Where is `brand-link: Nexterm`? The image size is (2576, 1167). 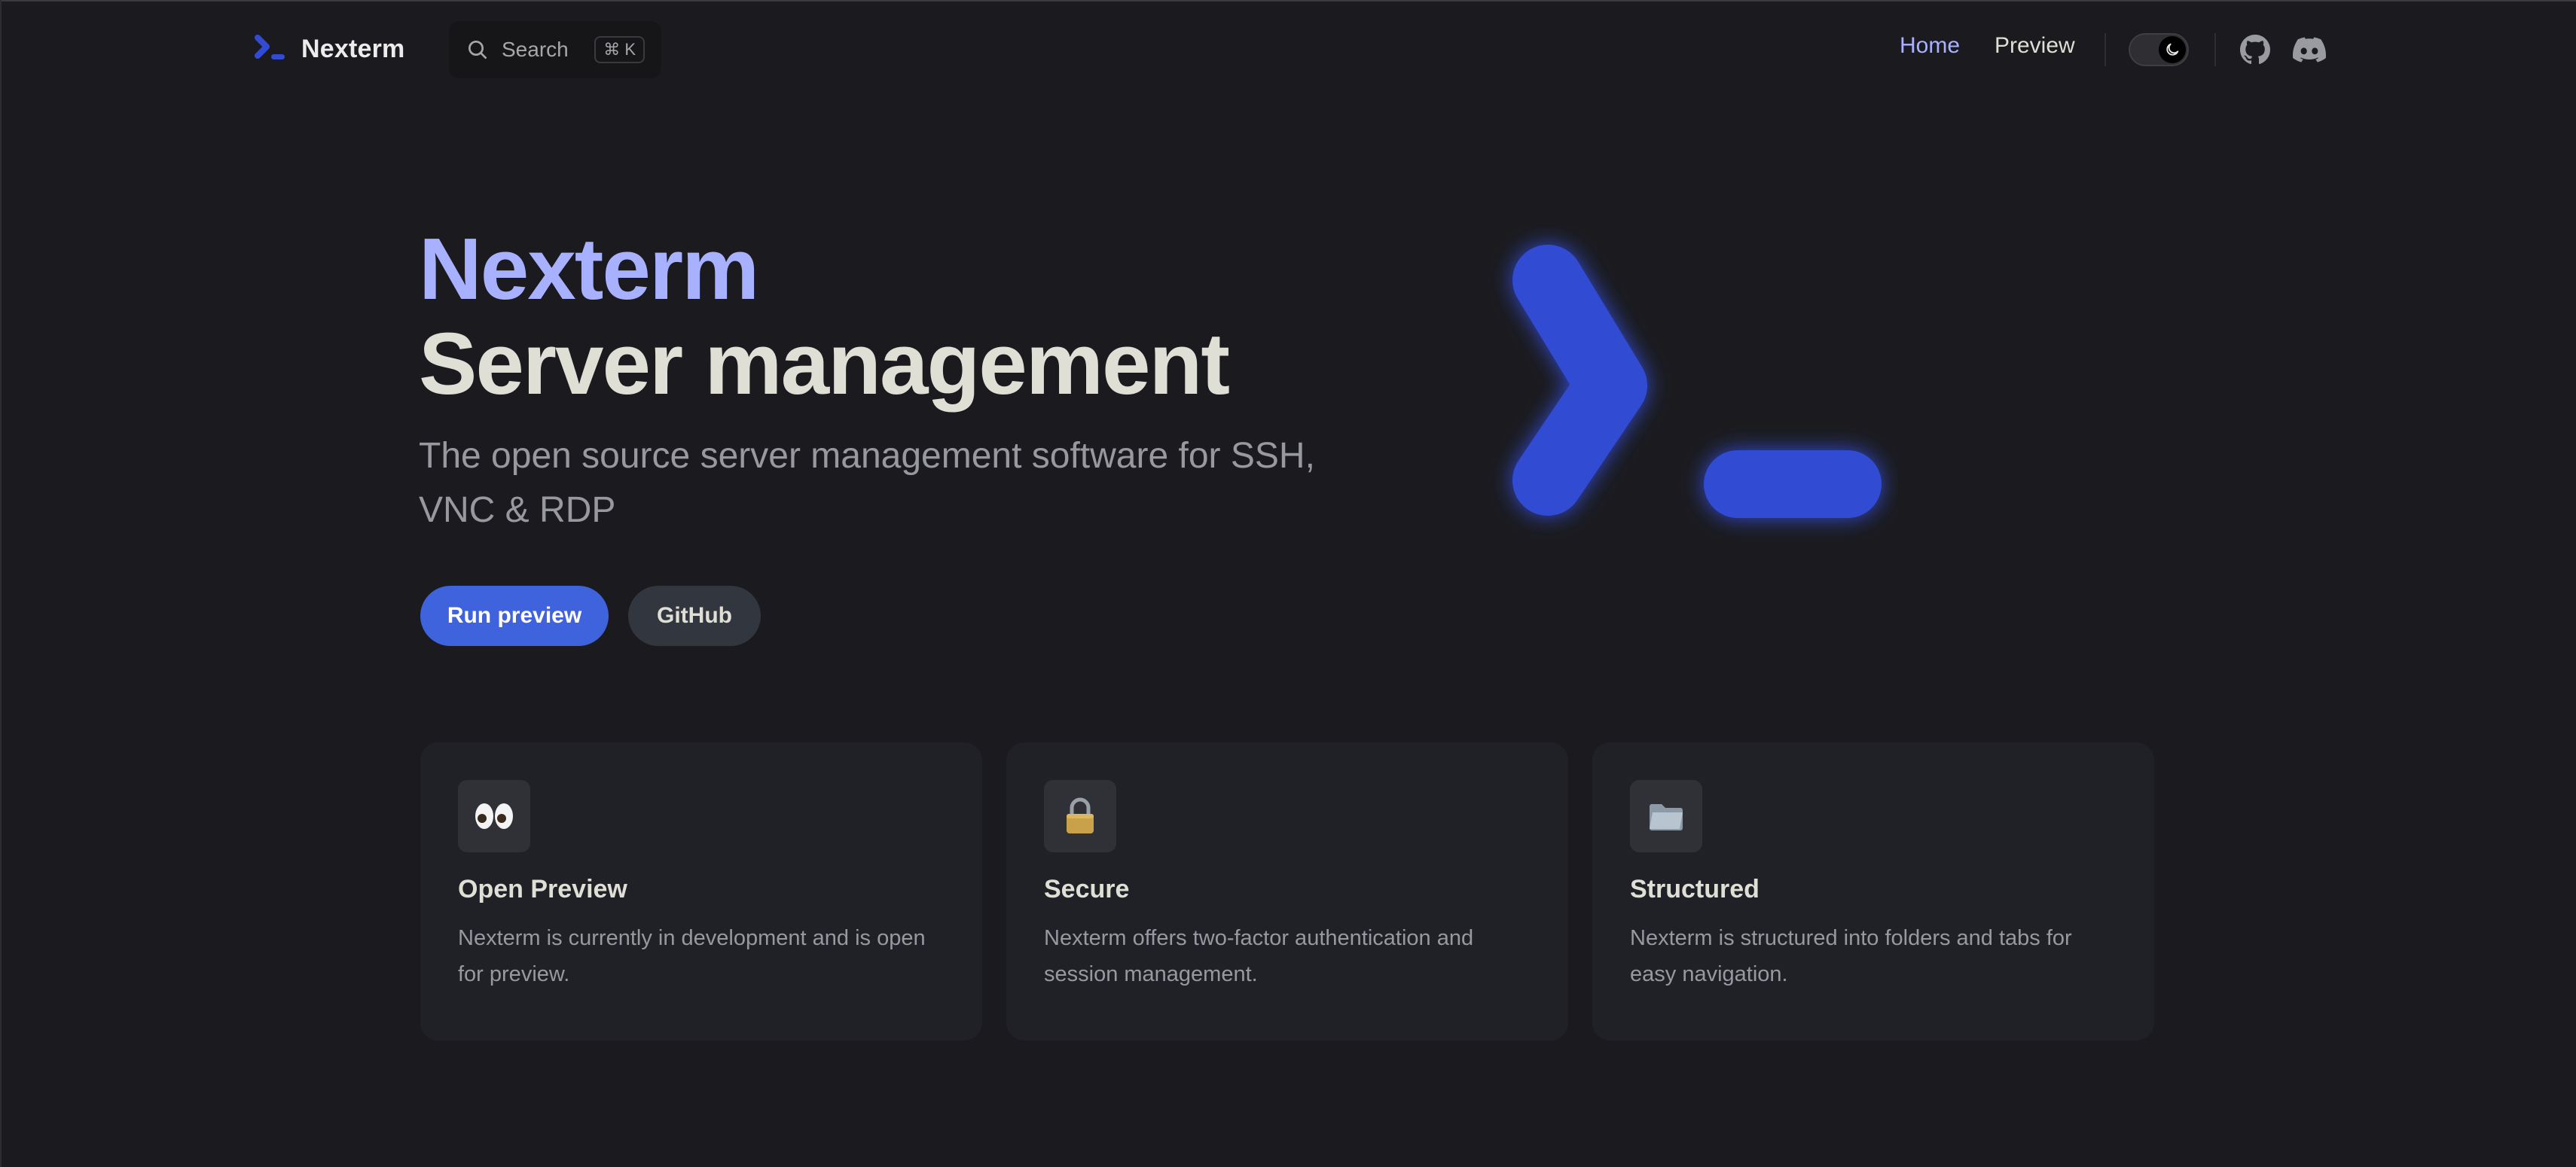 brand-link: Nexterm is located at coordinates (329, 49).